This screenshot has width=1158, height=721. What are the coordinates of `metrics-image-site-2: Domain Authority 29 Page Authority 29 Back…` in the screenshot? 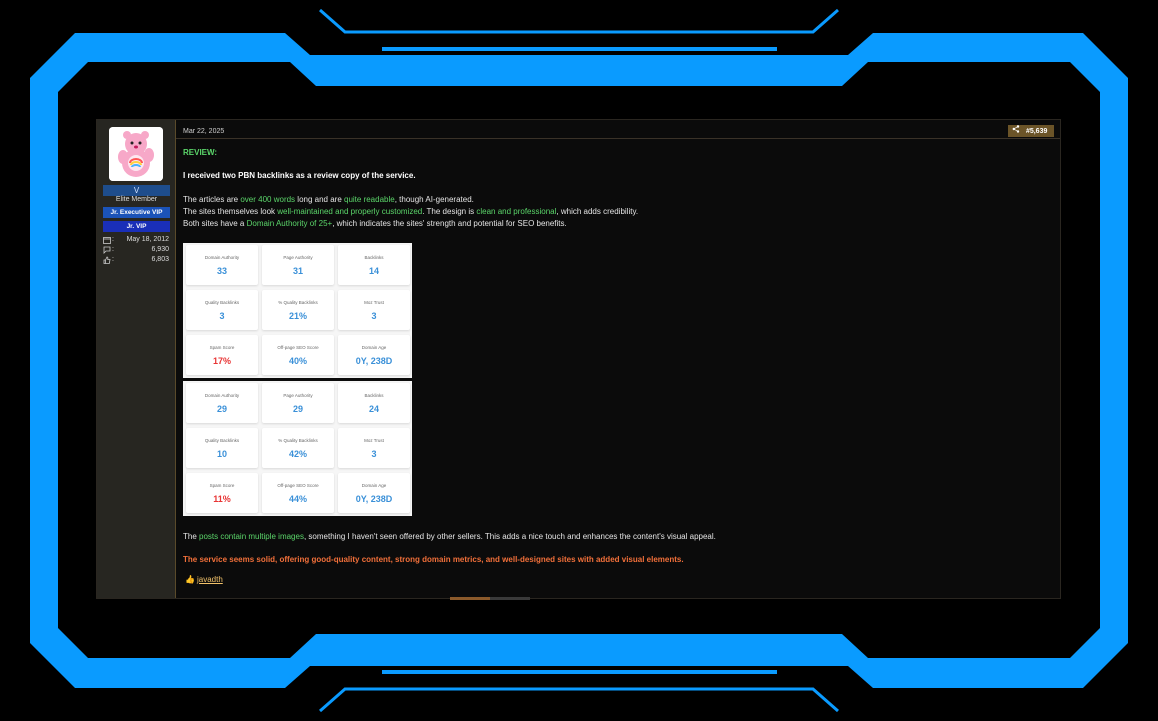 It's located at (297, 448).